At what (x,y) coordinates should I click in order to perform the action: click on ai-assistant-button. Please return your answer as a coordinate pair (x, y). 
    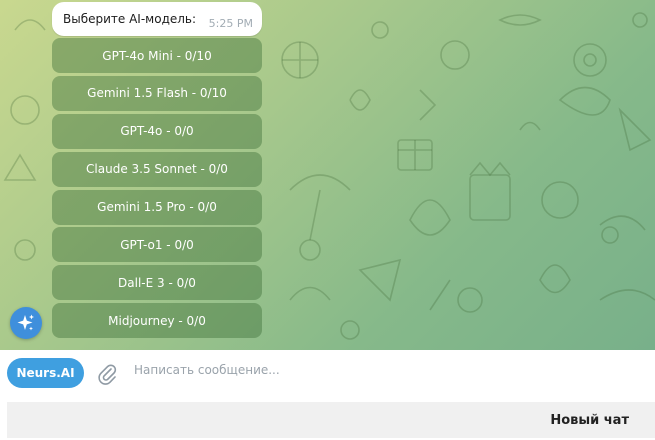
    Looking at the image, I should click on (26, 323).